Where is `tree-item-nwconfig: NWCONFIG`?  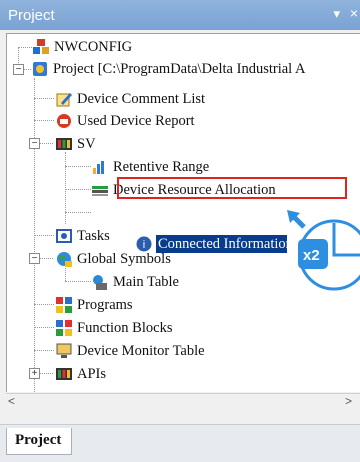 tree-item-nwconfig: NWCONFIG is located at coordinates (182, 47).